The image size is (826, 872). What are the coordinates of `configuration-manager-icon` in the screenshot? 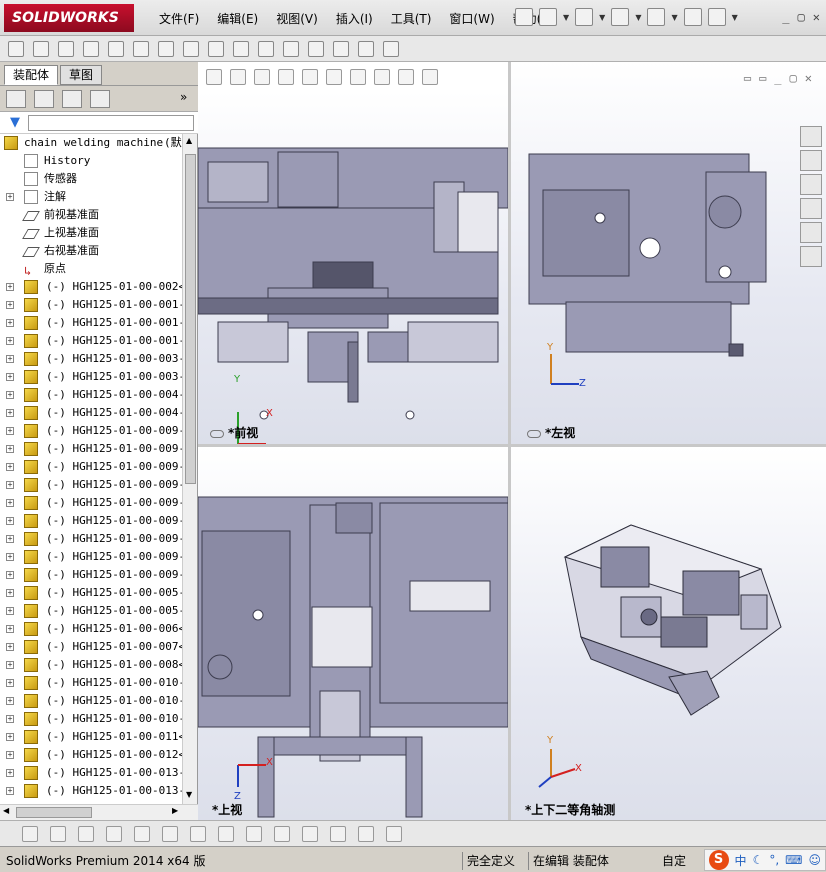 It's located at (72, 99).